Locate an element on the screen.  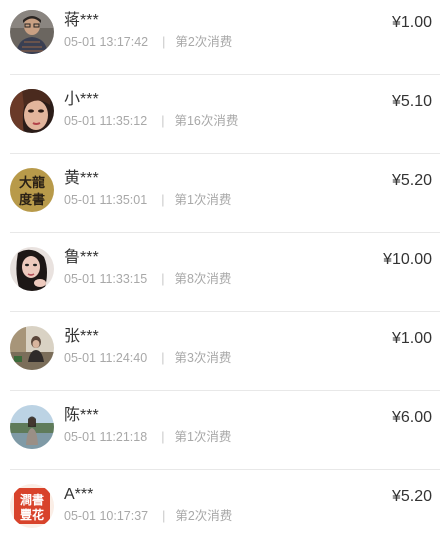
avatar-room-scene is located at coordinates (32, 348).